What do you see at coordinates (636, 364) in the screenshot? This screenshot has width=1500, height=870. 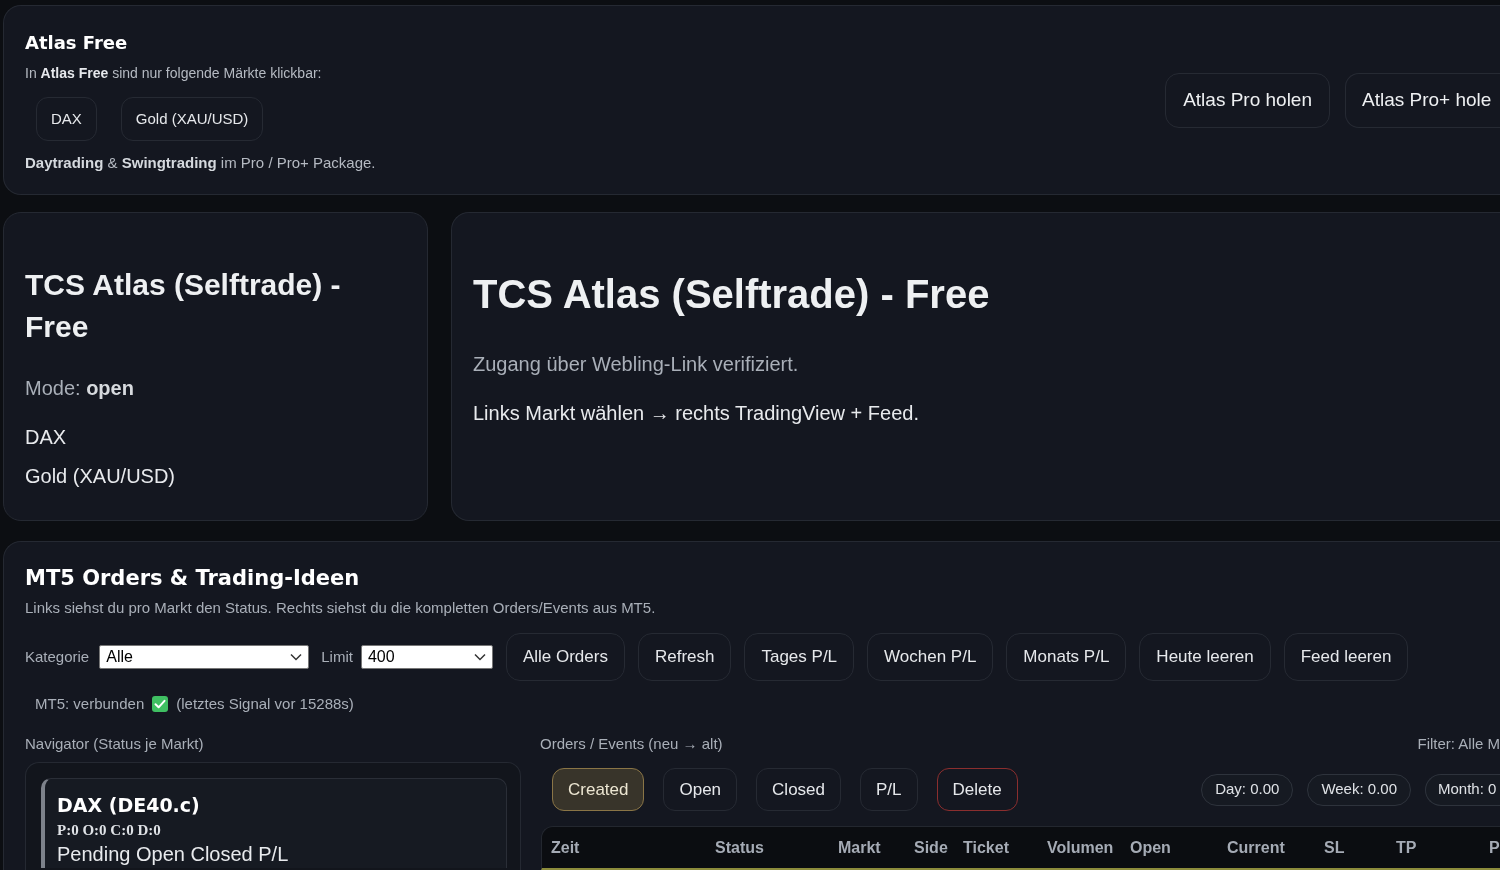 I see `access-status-text: Zugang über Webling-Link verifiziert.` at bounding box center [636, 364].